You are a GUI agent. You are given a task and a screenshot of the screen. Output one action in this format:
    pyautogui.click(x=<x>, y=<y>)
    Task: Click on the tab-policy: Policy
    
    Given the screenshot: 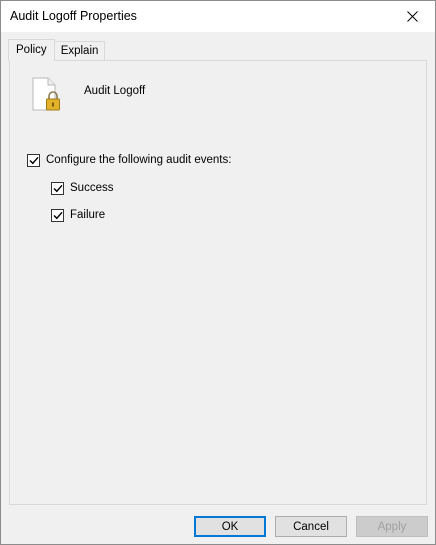 What is the action you would take?
    pyautogui.click(x=31, y=50)
    